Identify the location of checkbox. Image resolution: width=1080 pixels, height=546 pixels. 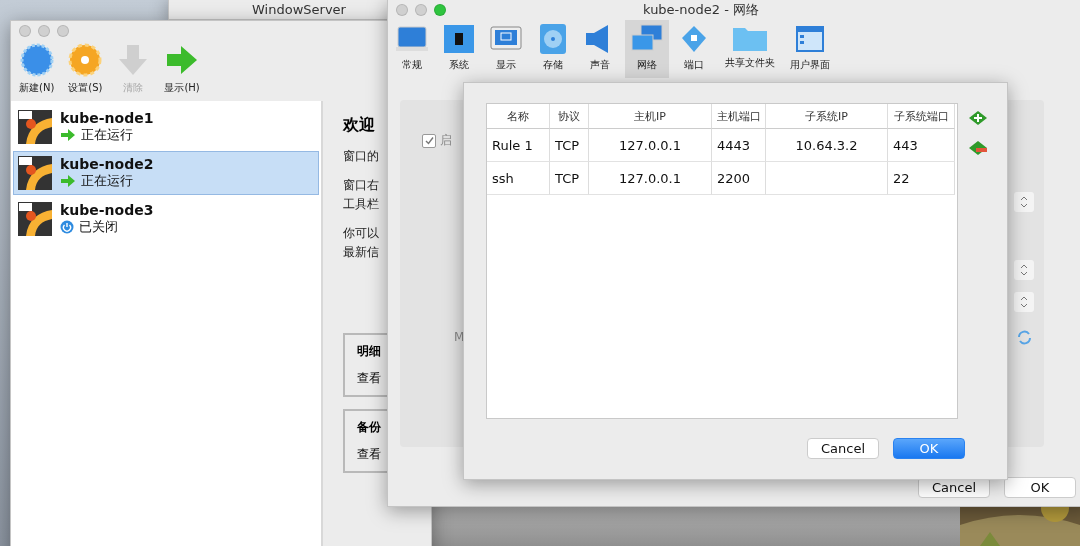
(429, 140).